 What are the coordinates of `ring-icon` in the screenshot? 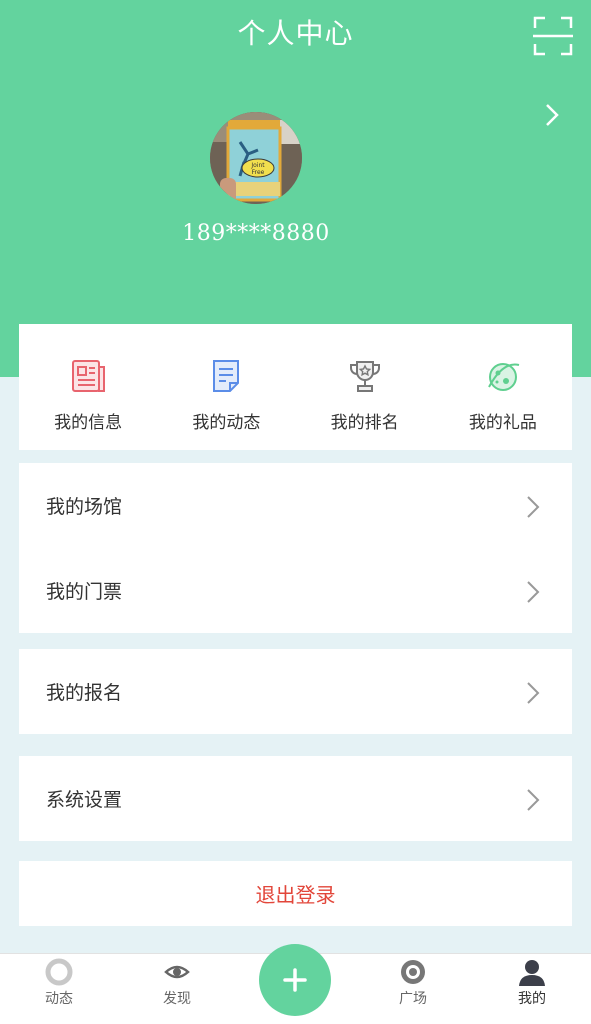 It's located at (59, 972).